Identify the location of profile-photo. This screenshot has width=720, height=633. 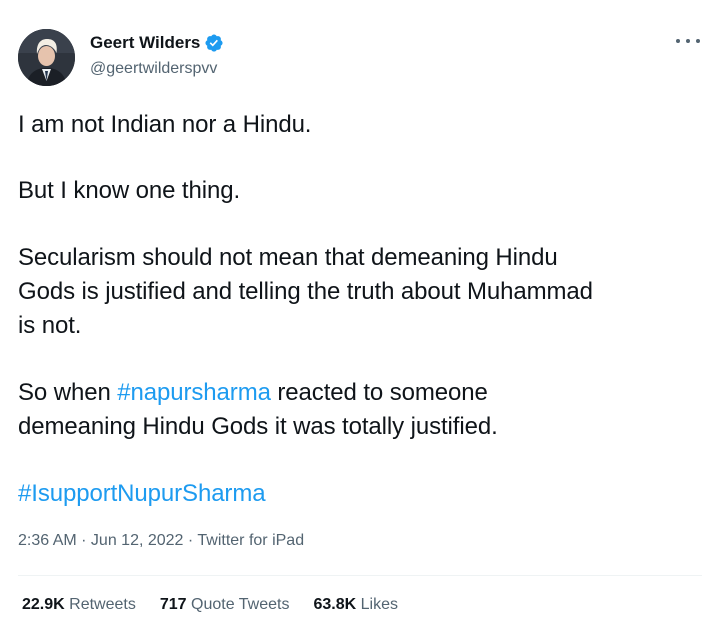
(46, 57).